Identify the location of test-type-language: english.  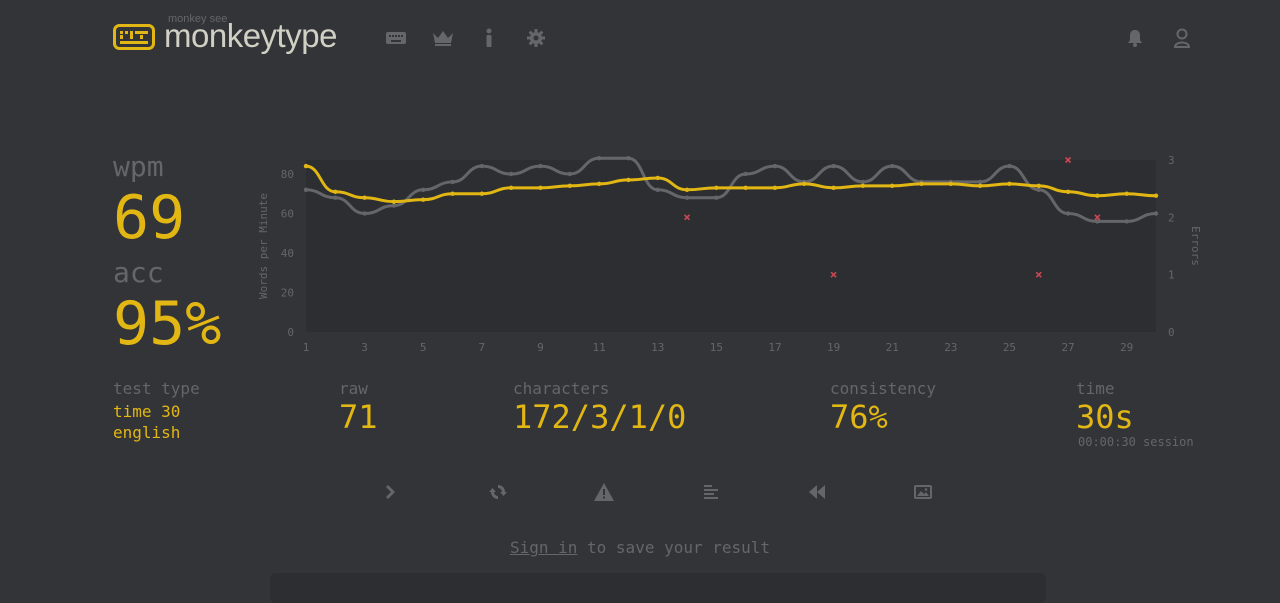
(146, 432).